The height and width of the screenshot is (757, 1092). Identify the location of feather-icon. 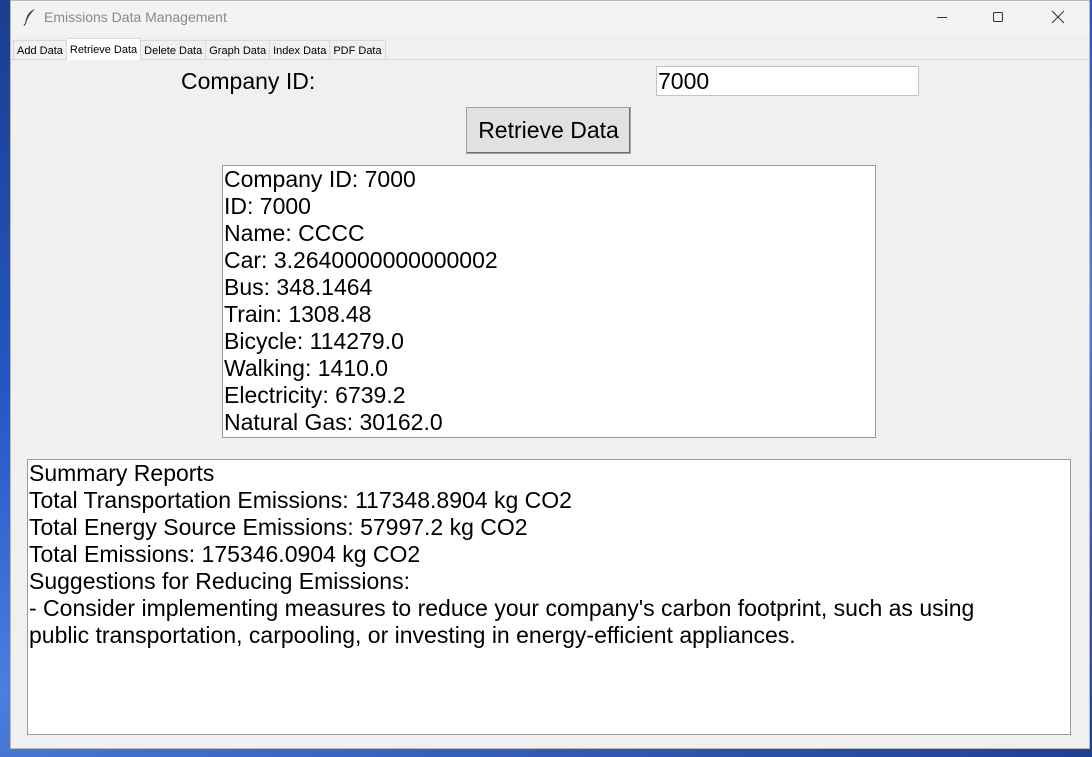
(30, 17).